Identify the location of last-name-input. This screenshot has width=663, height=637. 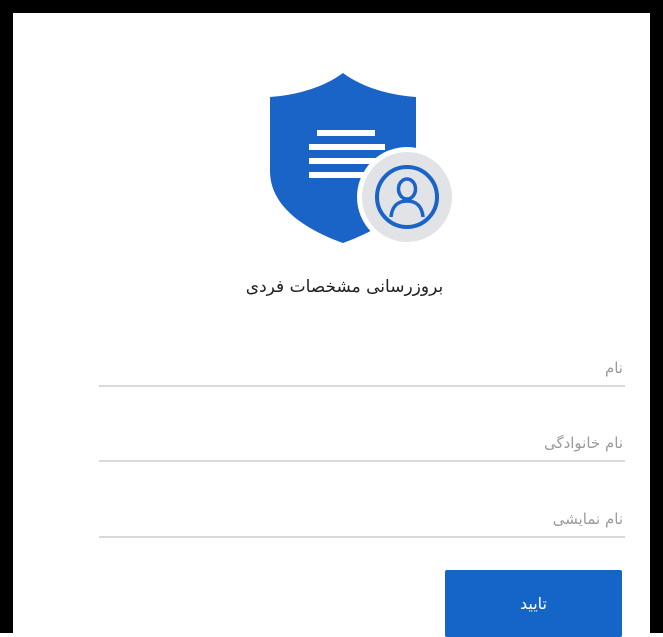
(362, 443).